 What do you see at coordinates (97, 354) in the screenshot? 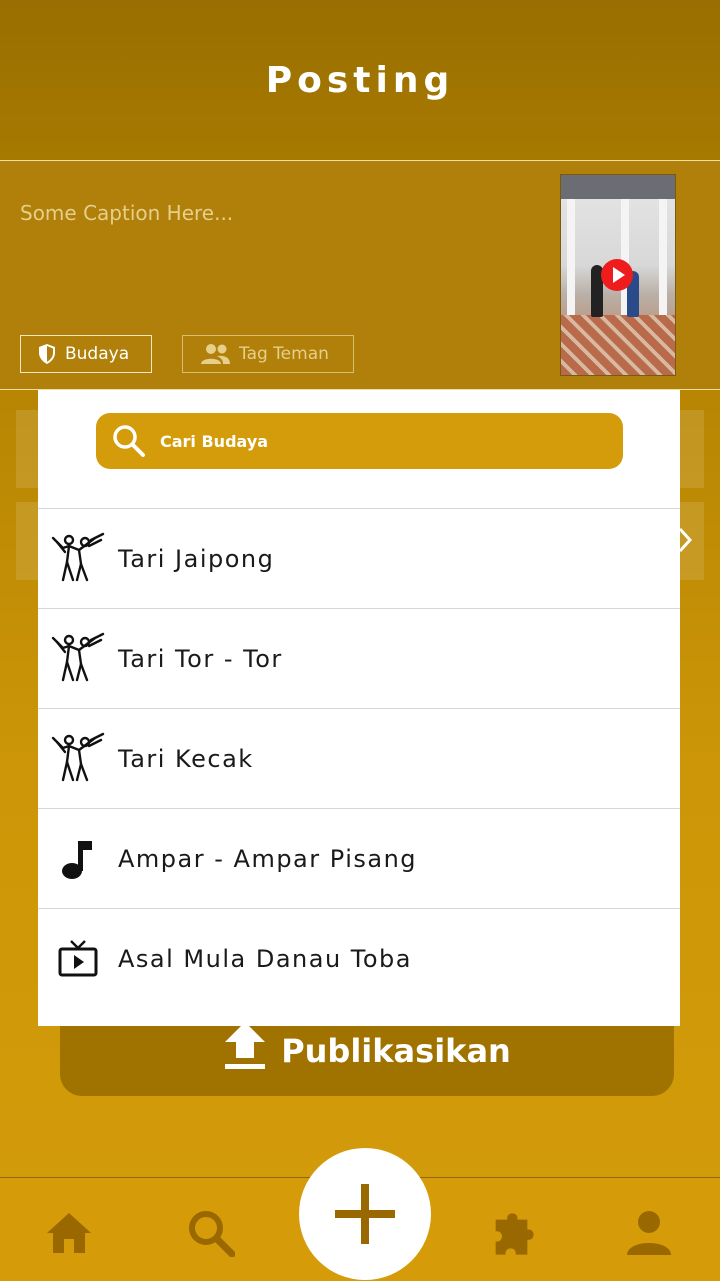
I see `budaya-label: Budaya` at bounding box center [97, 354].